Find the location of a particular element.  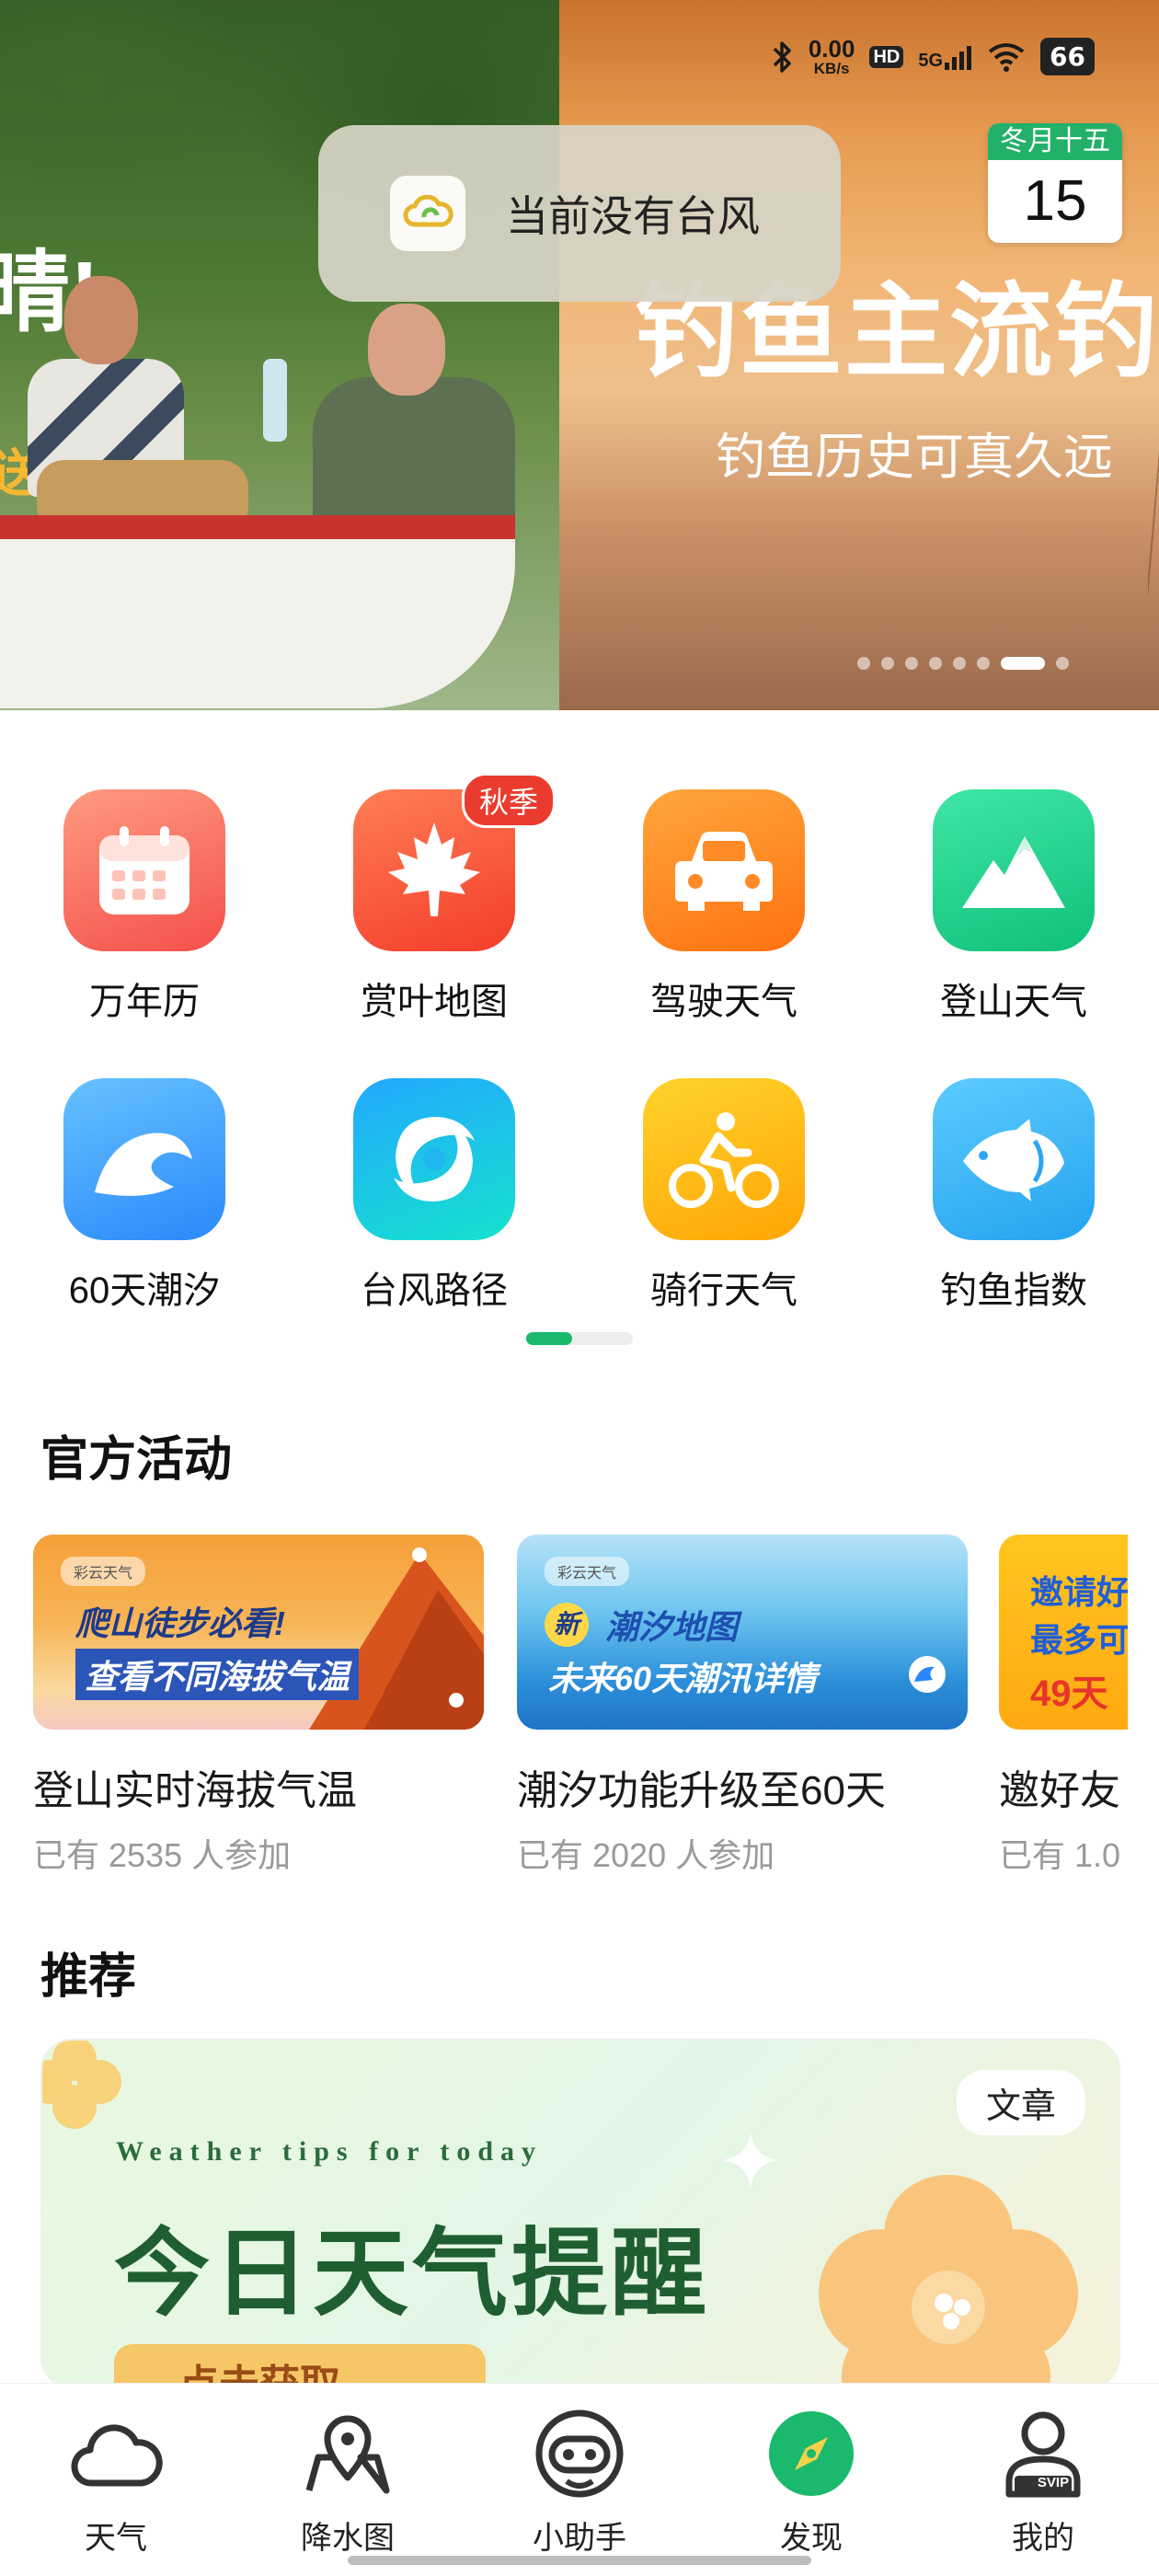

typhoon-icon is located at coordinates (434, 1159).